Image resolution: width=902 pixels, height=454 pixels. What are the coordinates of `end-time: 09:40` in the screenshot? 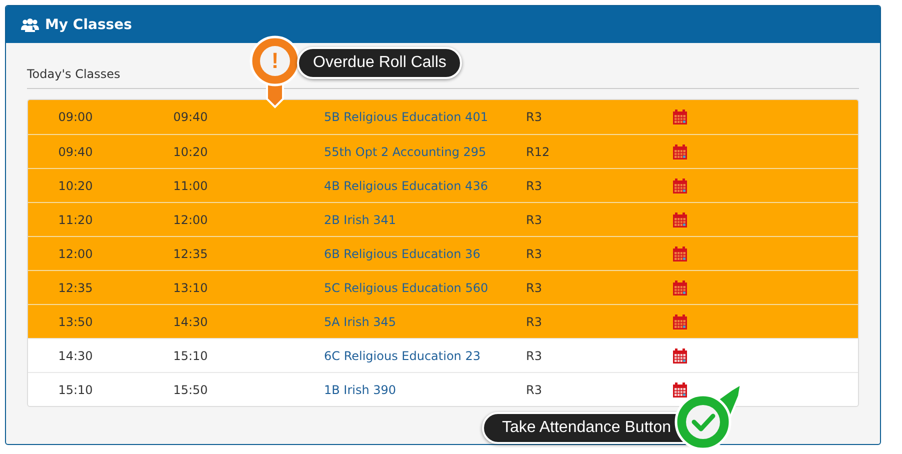 It's located at (190, 117).